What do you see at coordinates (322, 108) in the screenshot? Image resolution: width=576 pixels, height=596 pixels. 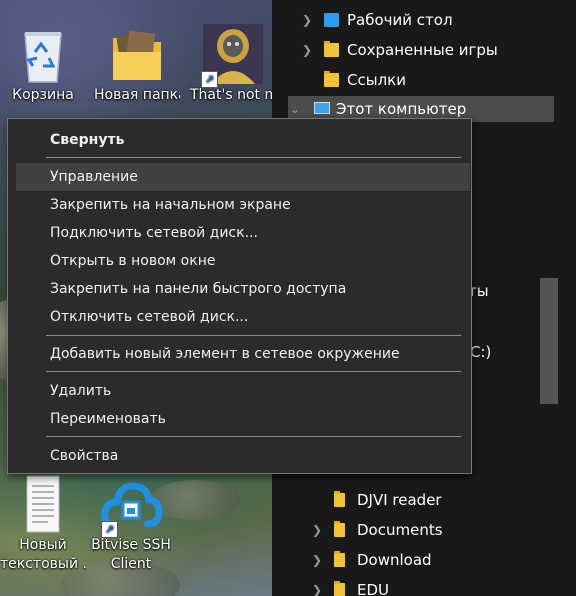 I see `this-pc-icon` at bounding box center [322, 108].